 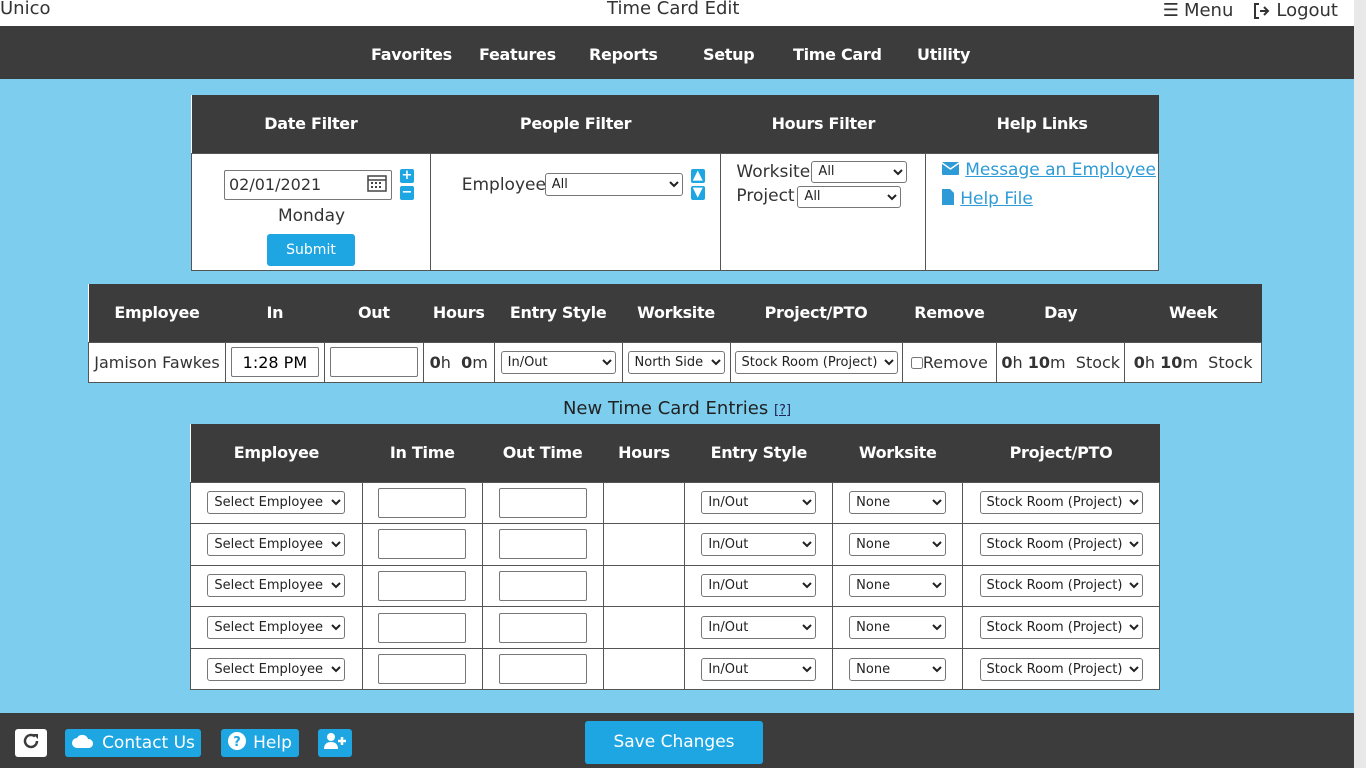 What do you see at coordinates (849, 196) in the screenshot?
I see `project-filter-select: All` at bounding box center [849, 196].